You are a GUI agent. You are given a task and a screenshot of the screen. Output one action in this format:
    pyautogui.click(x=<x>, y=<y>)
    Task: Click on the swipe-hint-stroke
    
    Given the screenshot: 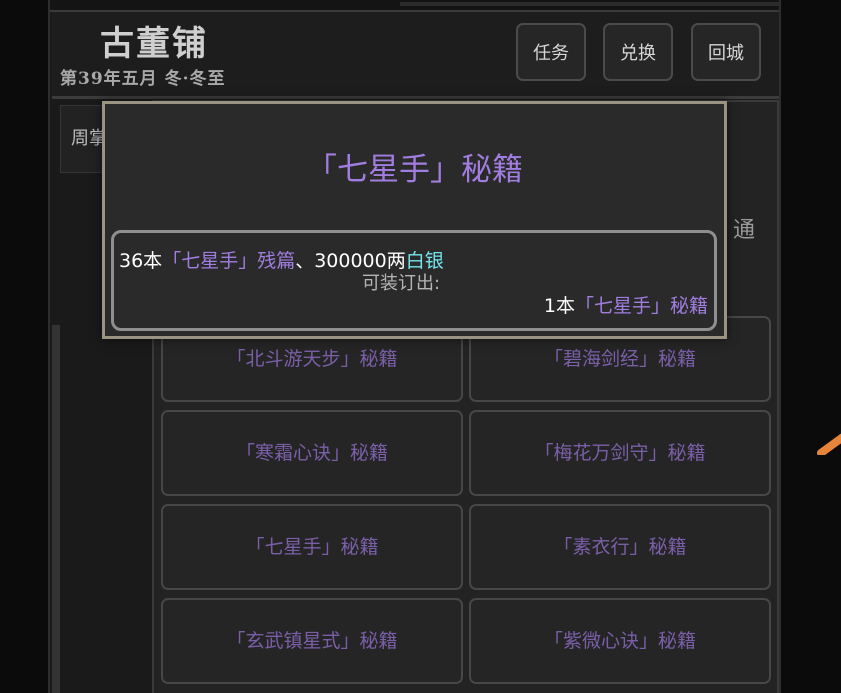 What is the action you would take?
    pyautogui.click(x=829, y=444)
    